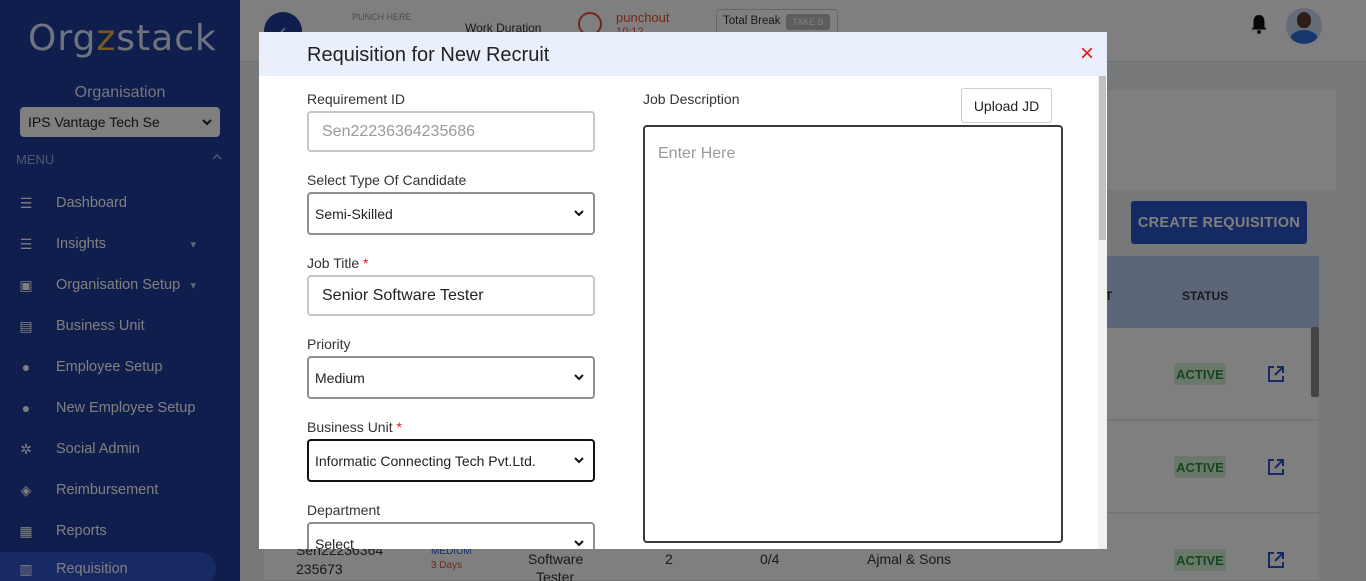 The image size is (1366, 581). I want to click on upload-jd-button: Upload JD, so click(1006, 105).